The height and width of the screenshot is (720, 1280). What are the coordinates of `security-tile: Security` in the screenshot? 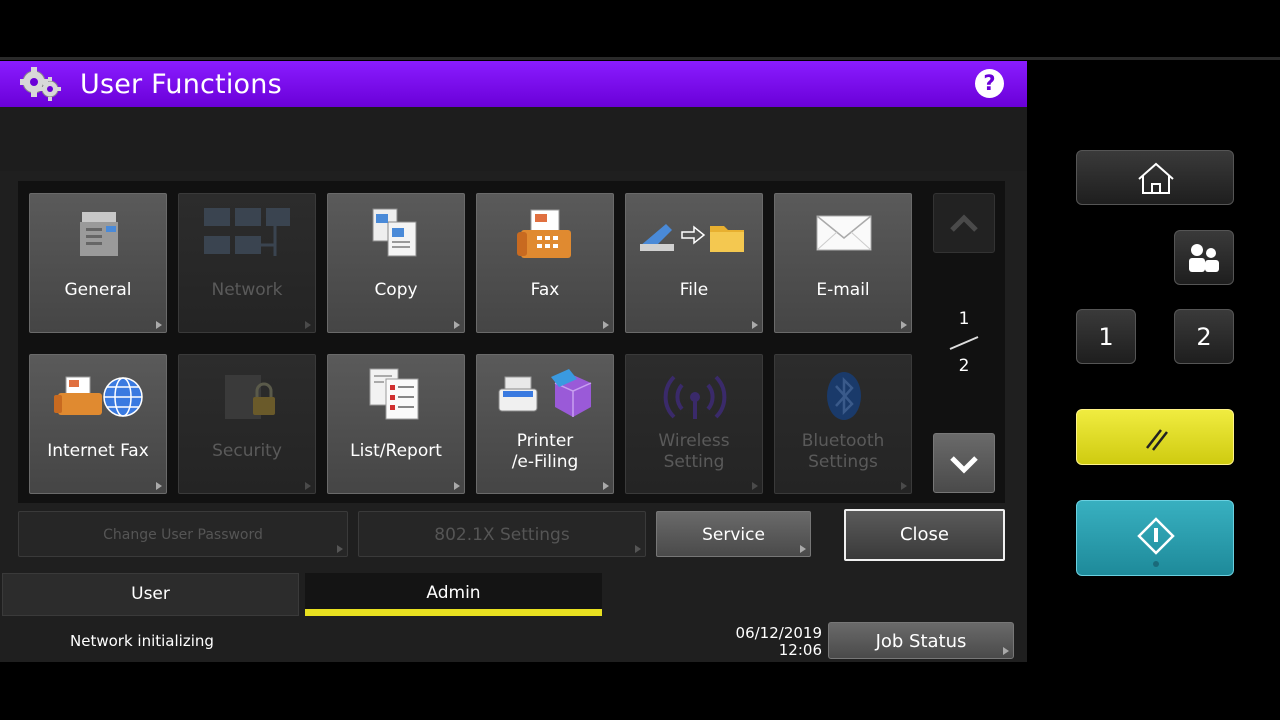 It's located at (247, 424).